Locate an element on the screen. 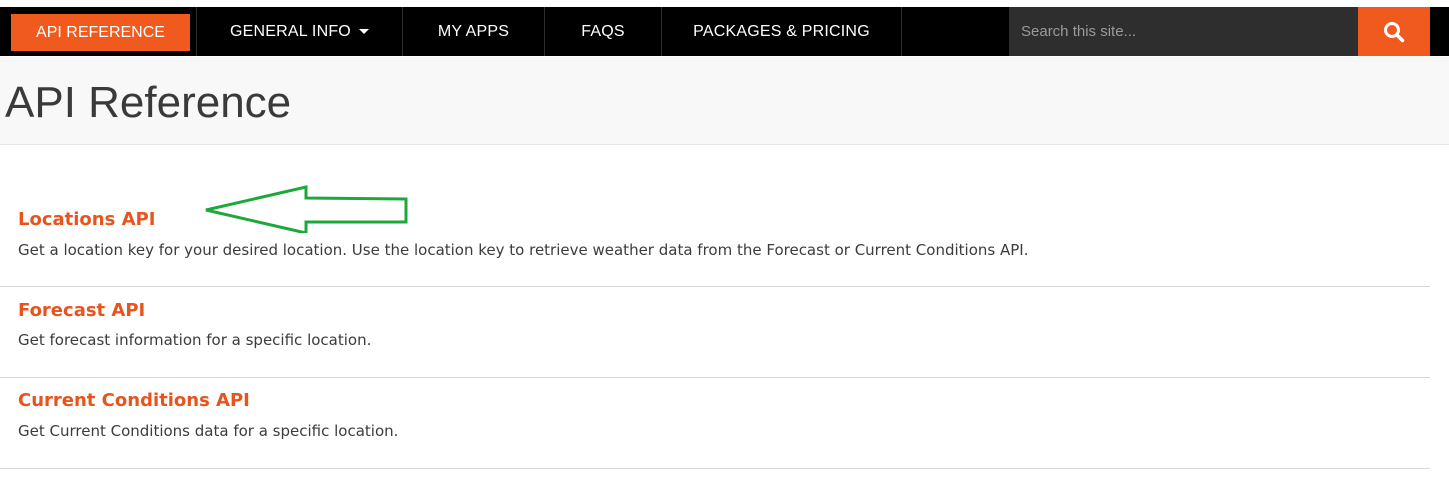 This screenshot has height=477, width=1449. nav-item-api-reference: API REFERENCE is located at coordinates (100, 32).